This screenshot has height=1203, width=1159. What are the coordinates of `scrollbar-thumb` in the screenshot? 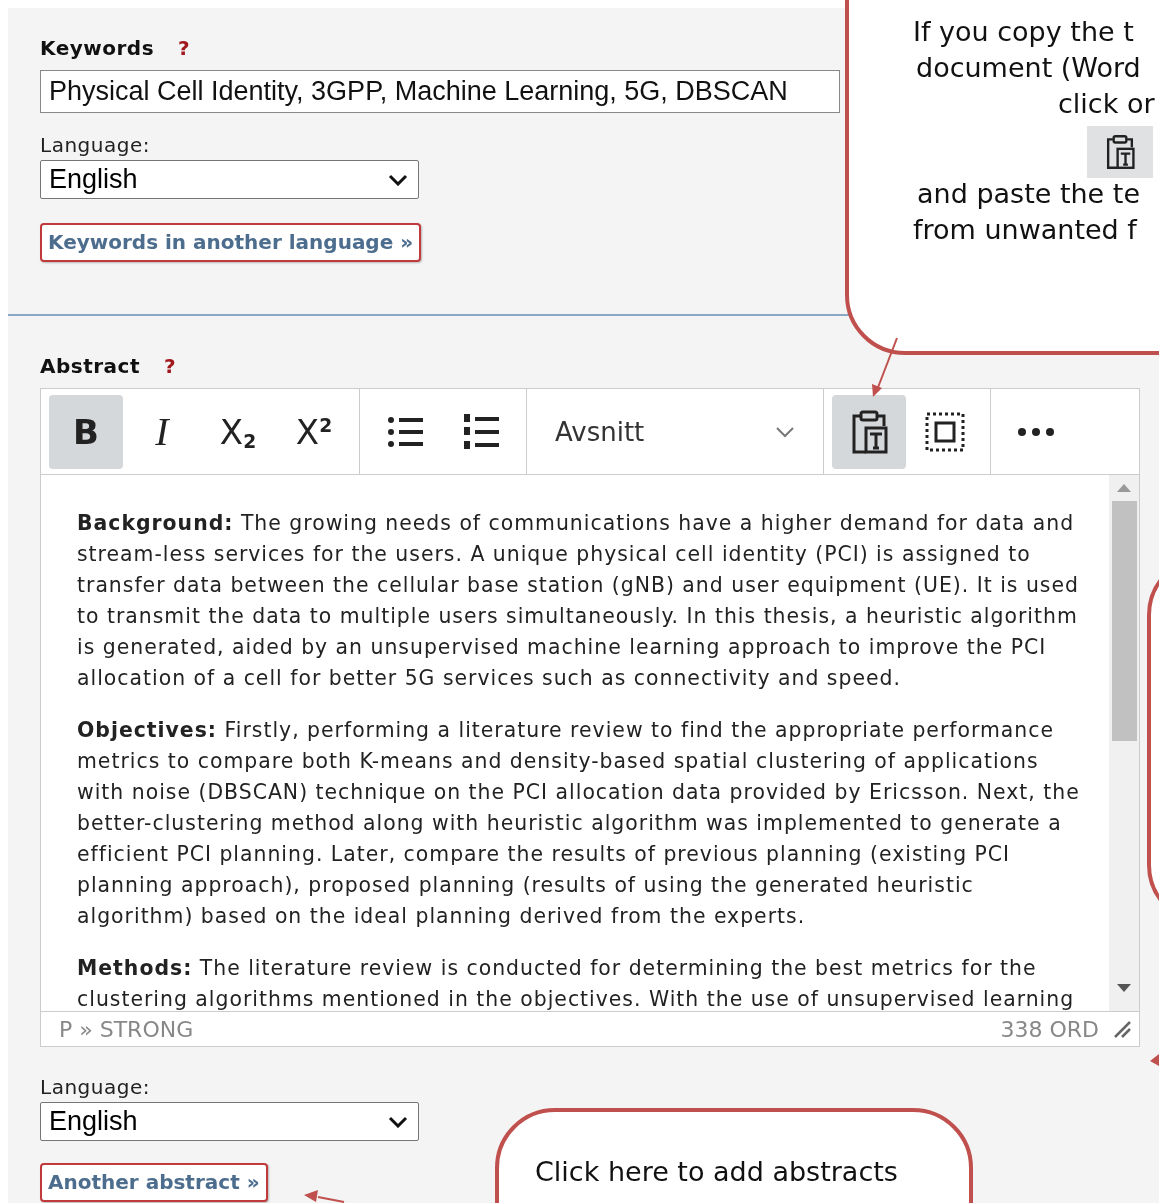 It's located at (1124, 621).